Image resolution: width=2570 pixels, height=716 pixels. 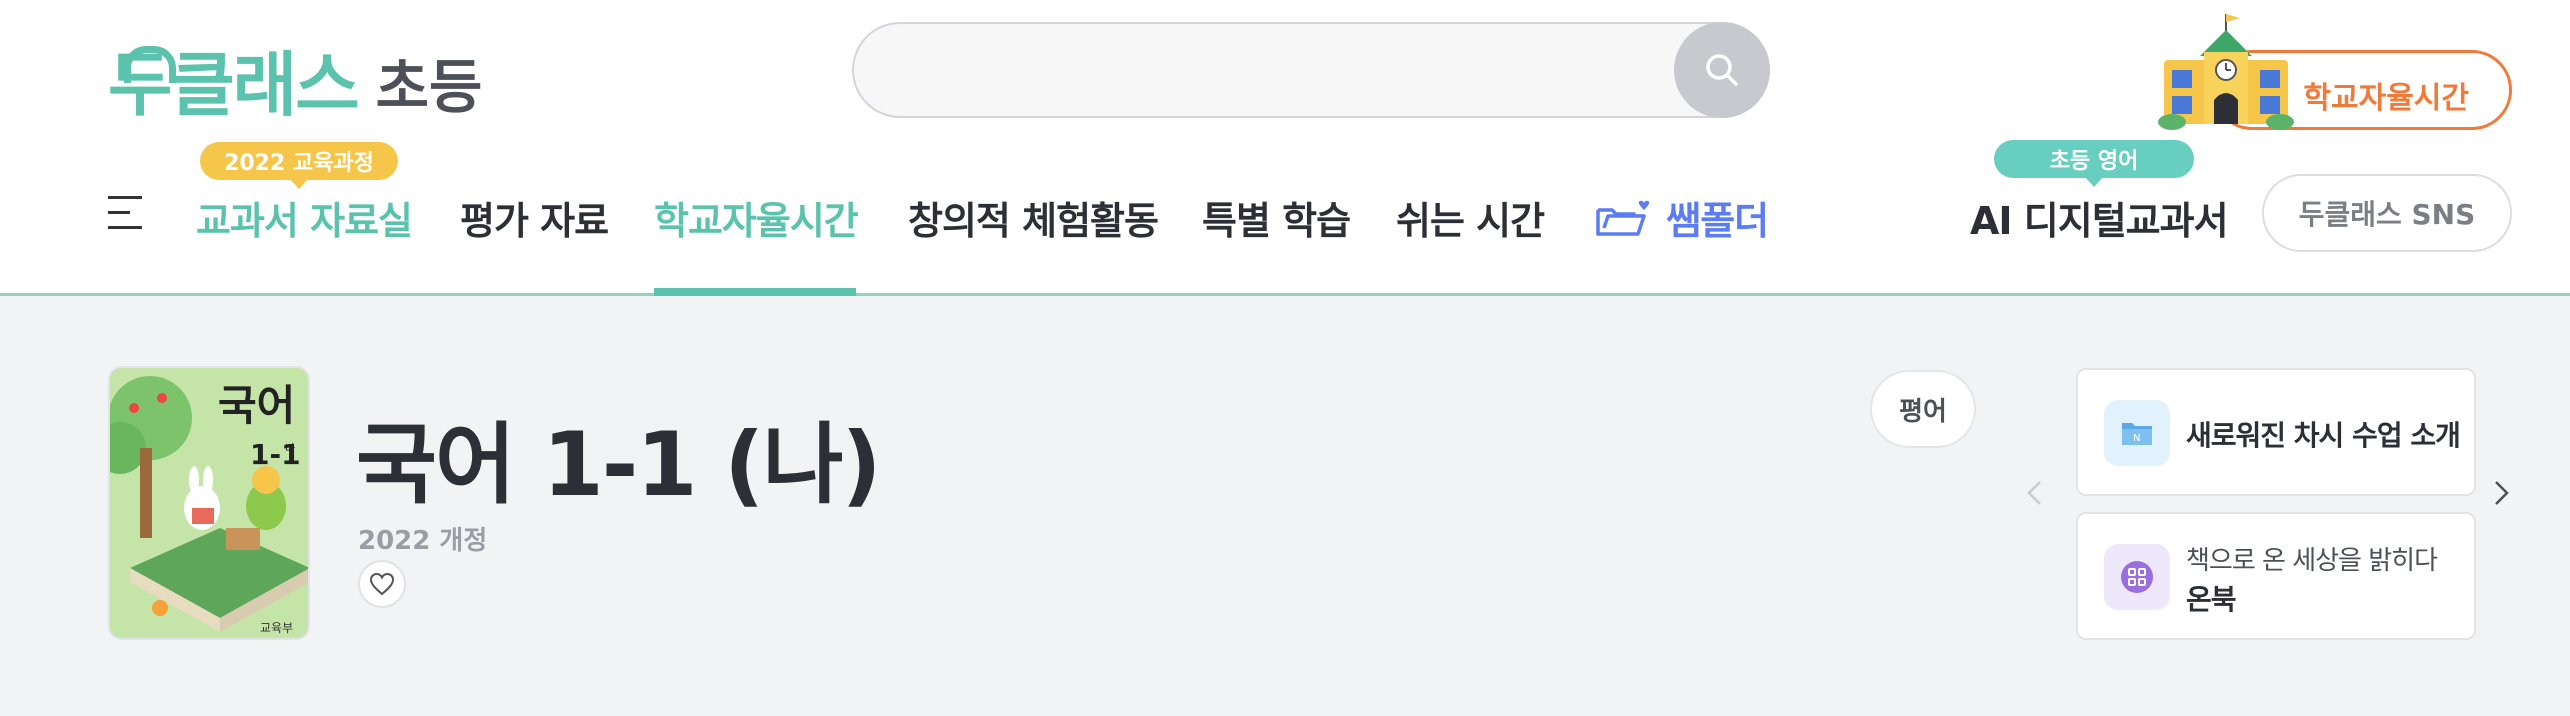 What do you see at coordinates (2211, 599) in the screenshot?
I see `side-card-title: 온북` at bounding box center [2211, 599].